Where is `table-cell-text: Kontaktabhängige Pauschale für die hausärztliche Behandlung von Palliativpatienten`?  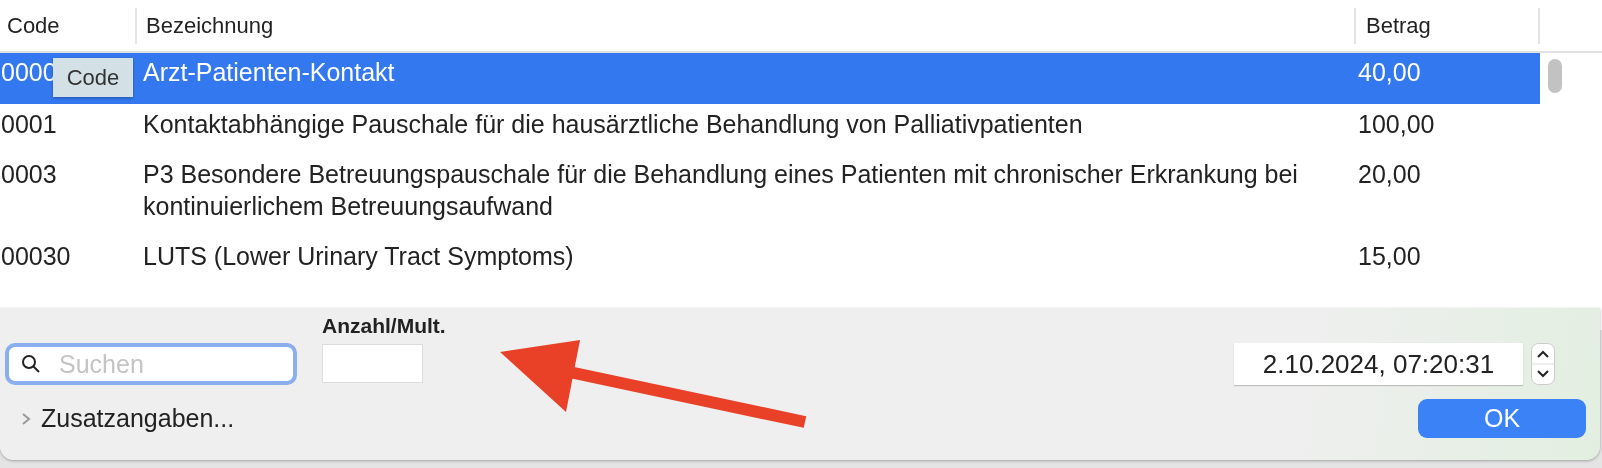
table-cell-text: Kontaktabhängige Pauschale für die hausärztliche Behandlung von Palliativpatienten is located at coordinates (613, 124).